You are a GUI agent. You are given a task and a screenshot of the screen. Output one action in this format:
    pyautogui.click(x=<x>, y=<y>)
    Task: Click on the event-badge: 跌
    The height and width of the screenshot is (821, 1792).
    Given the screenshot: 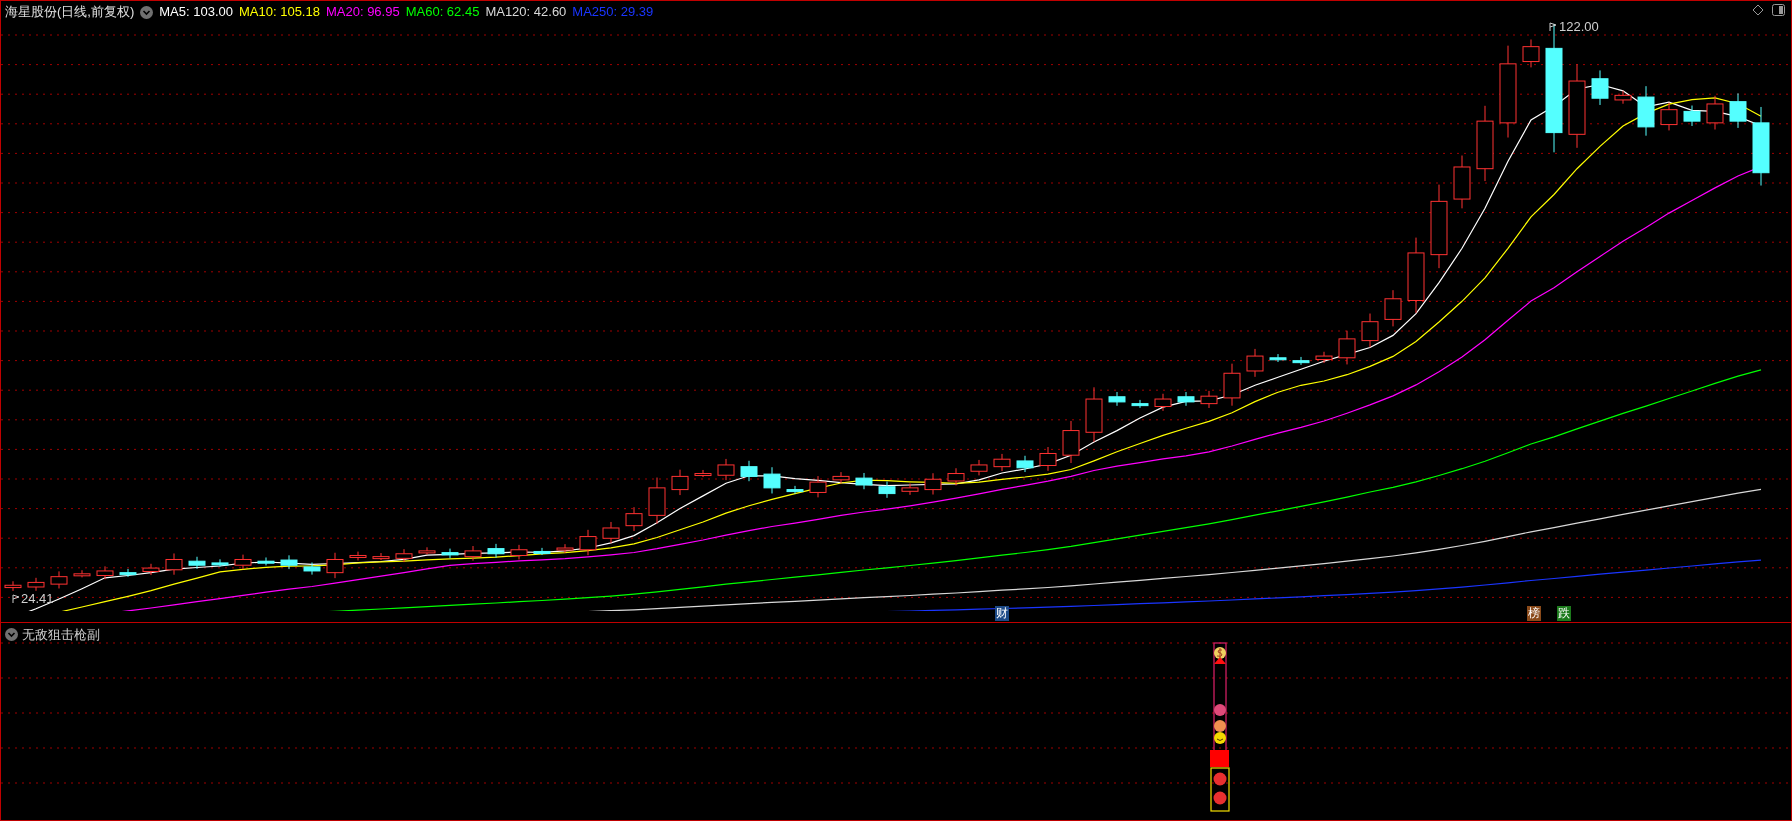 What is the action you would take?
    pyautogui.click(x=1564, y=613)
    